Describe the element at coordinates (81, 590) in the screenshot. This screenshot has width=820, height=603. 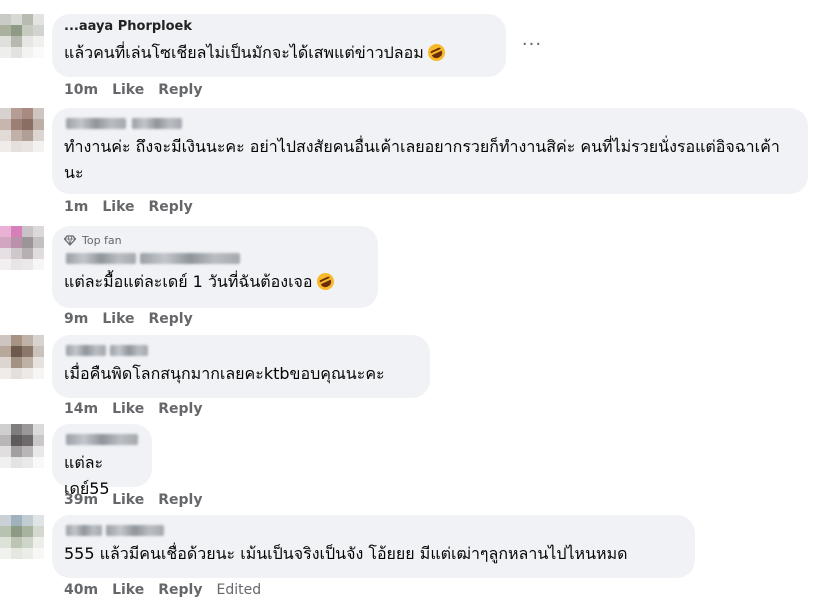
I see `timestamp: 40m` at that location.